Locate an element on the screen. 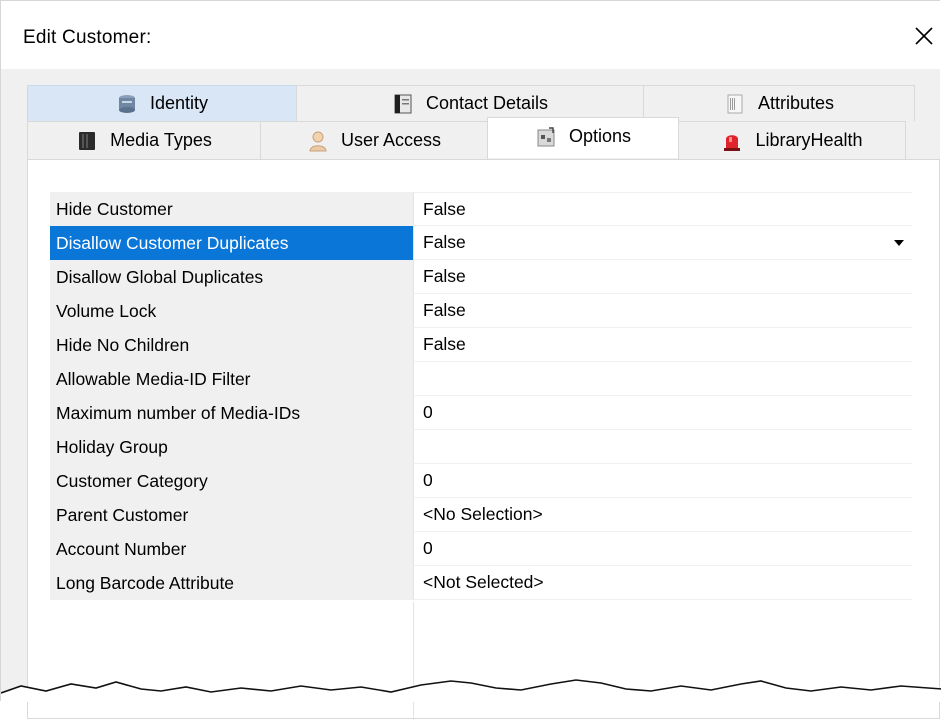 This screenshot has height=720, width=941. tab-contact-details-label: Contact Details is located at coordinates (487, 103).